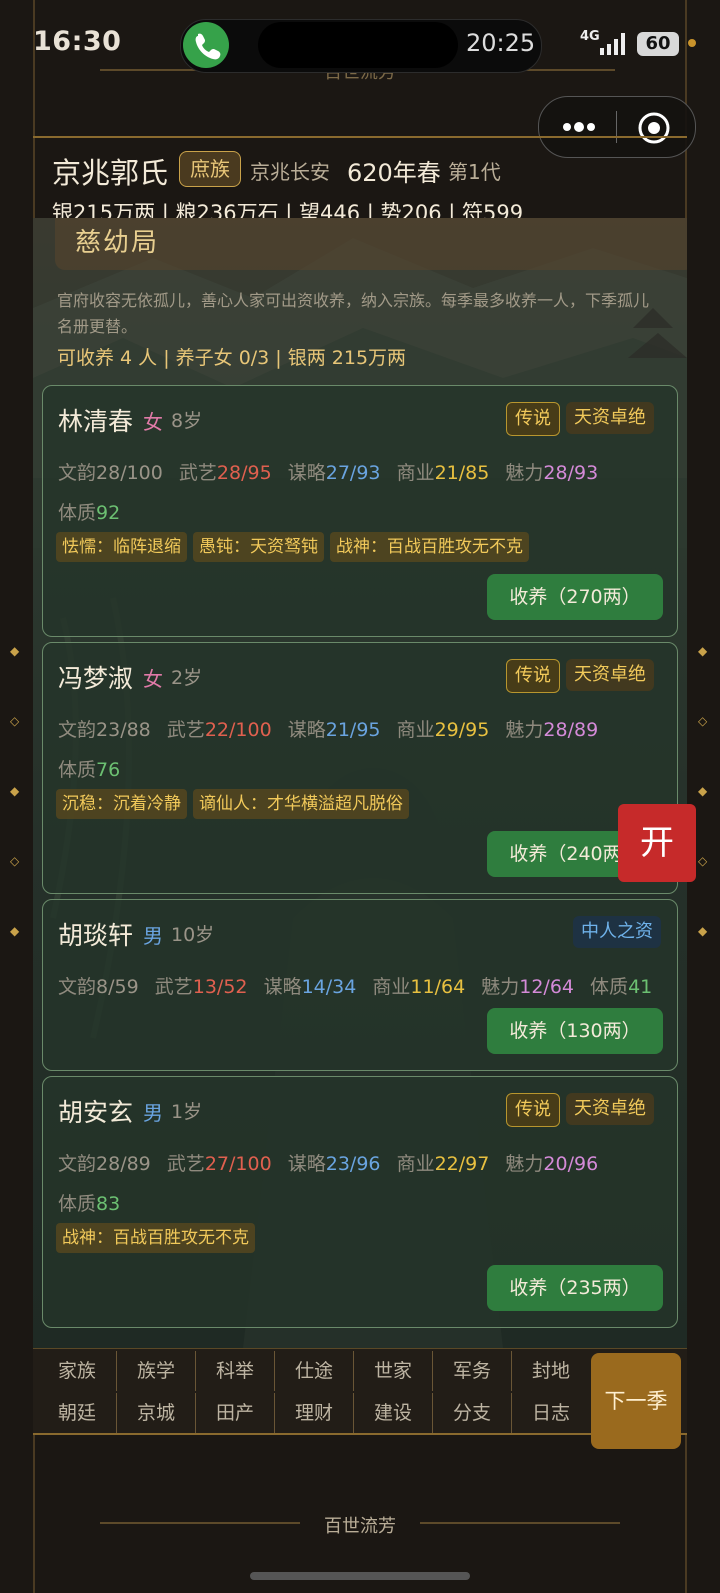  What do you see at coordinates (77, 1371) in the screenshot?
I see `nav-item-clan: 家族` at bounding box center [77, 1371].